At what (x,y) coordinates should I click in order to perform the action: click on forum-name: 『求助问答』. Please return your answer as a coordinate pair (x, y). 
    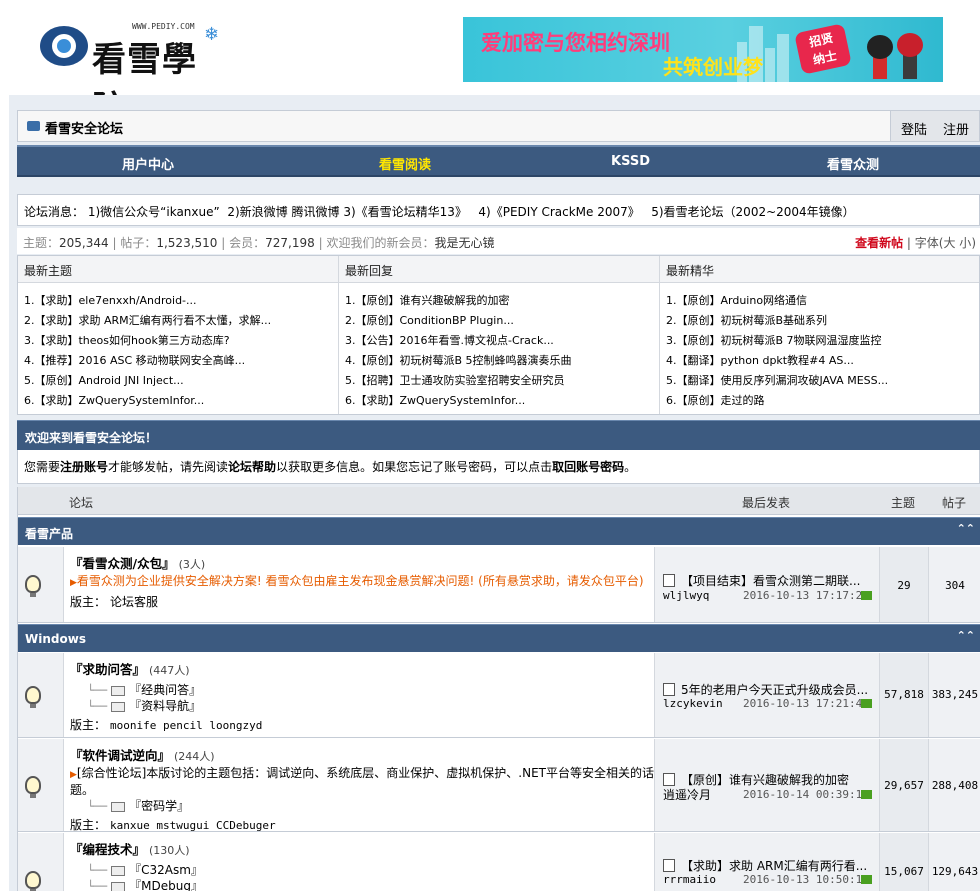
    Looking at the image, I should click on (107, 669).